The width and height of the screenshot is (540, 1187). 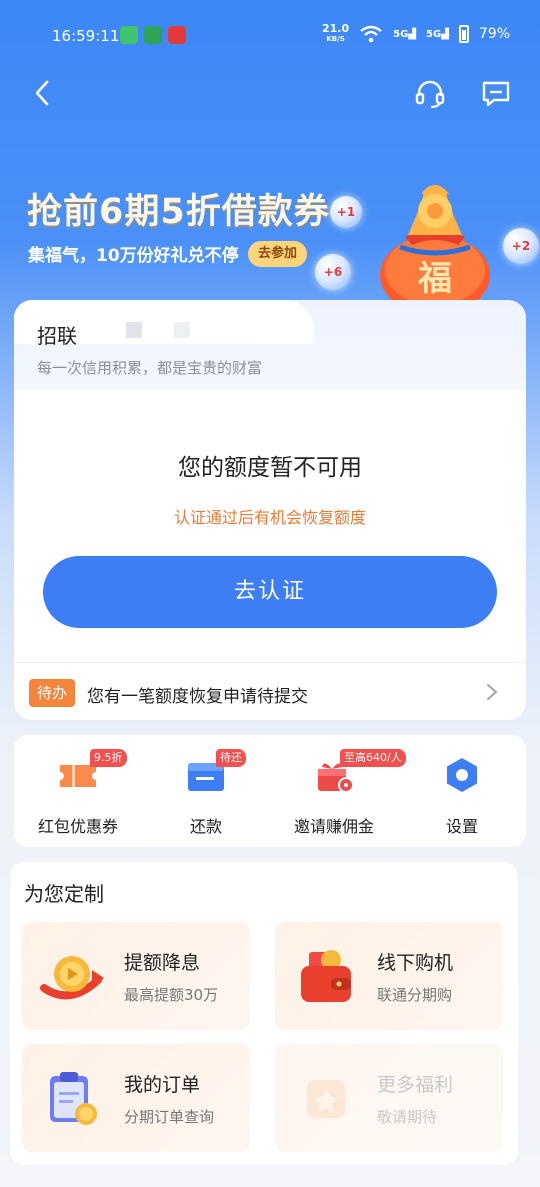 I want to click on customize-title: 为您定制, so click(x=64, y=894).